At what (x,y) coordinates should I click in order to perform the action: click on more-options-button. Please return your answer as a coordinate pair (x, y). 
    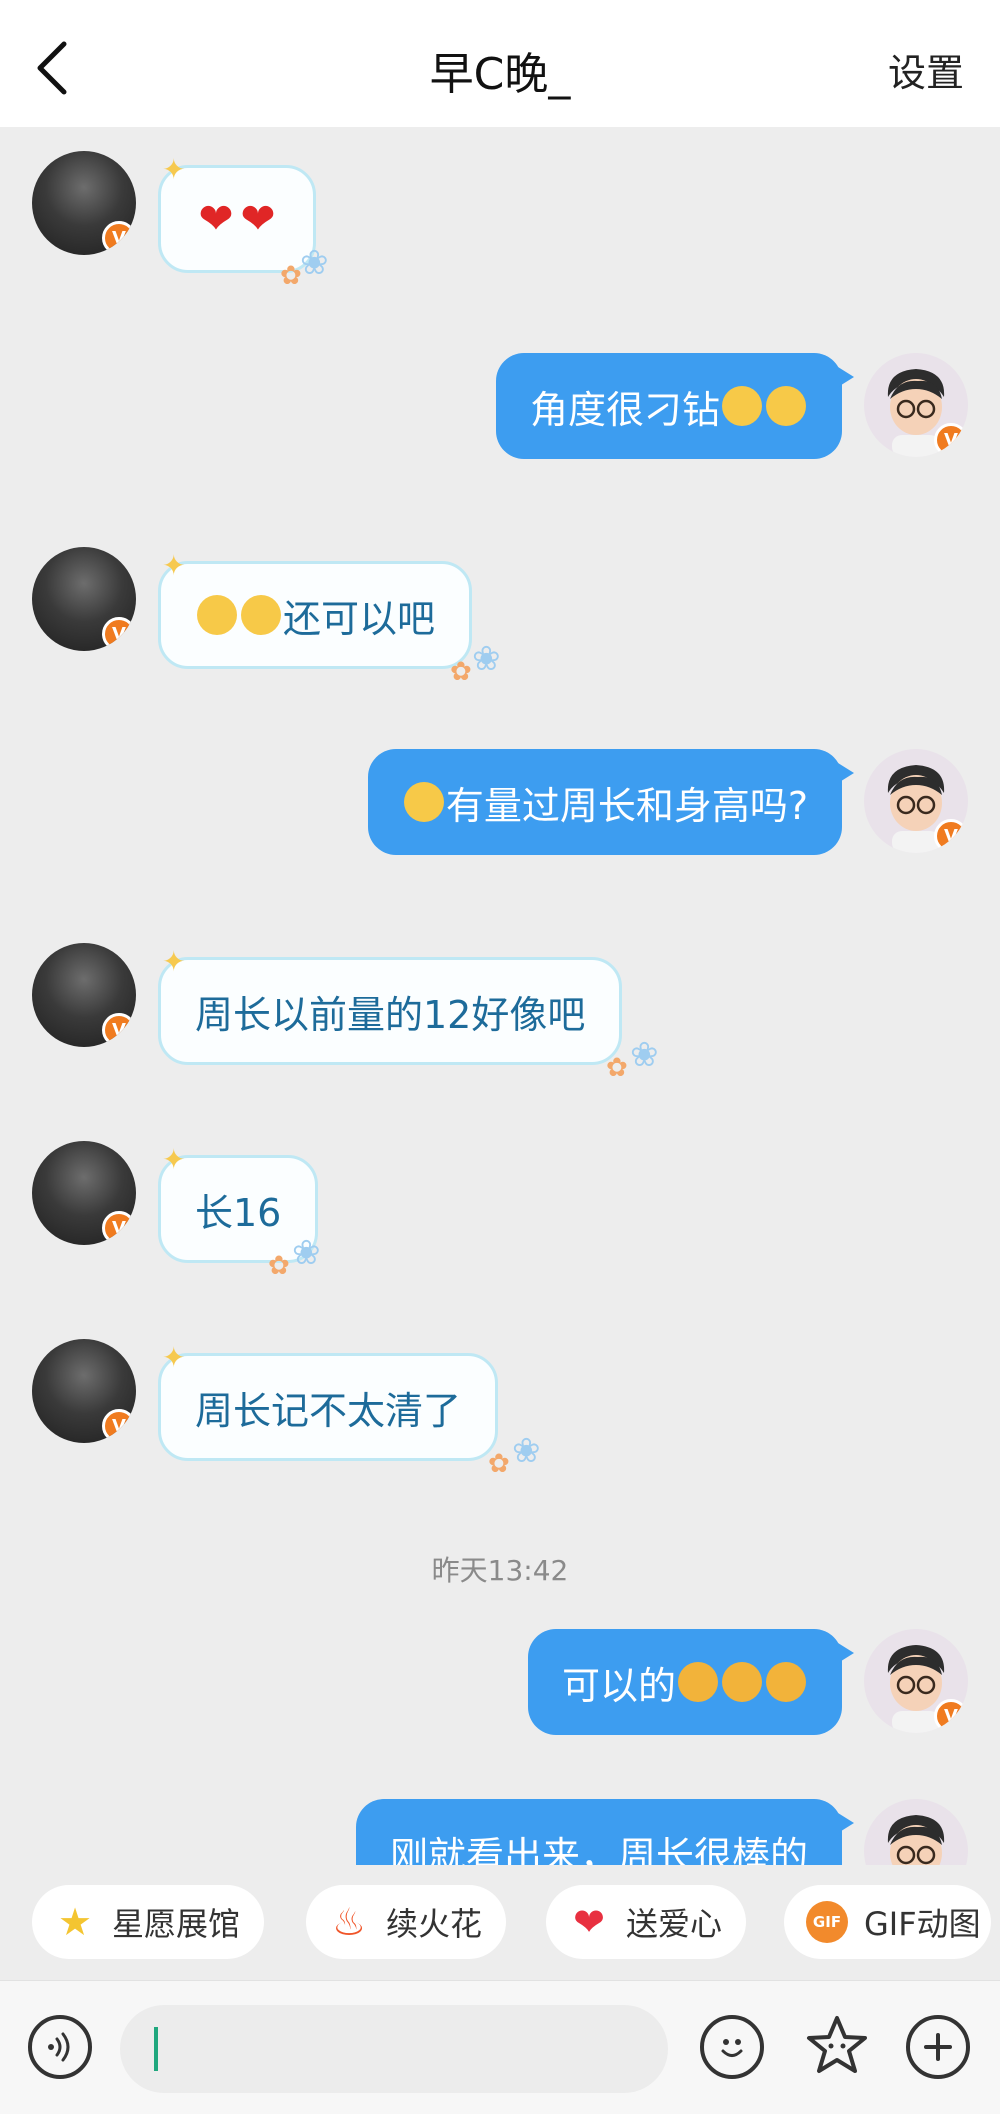
    Looking at the image, I should click on (938, 2047).